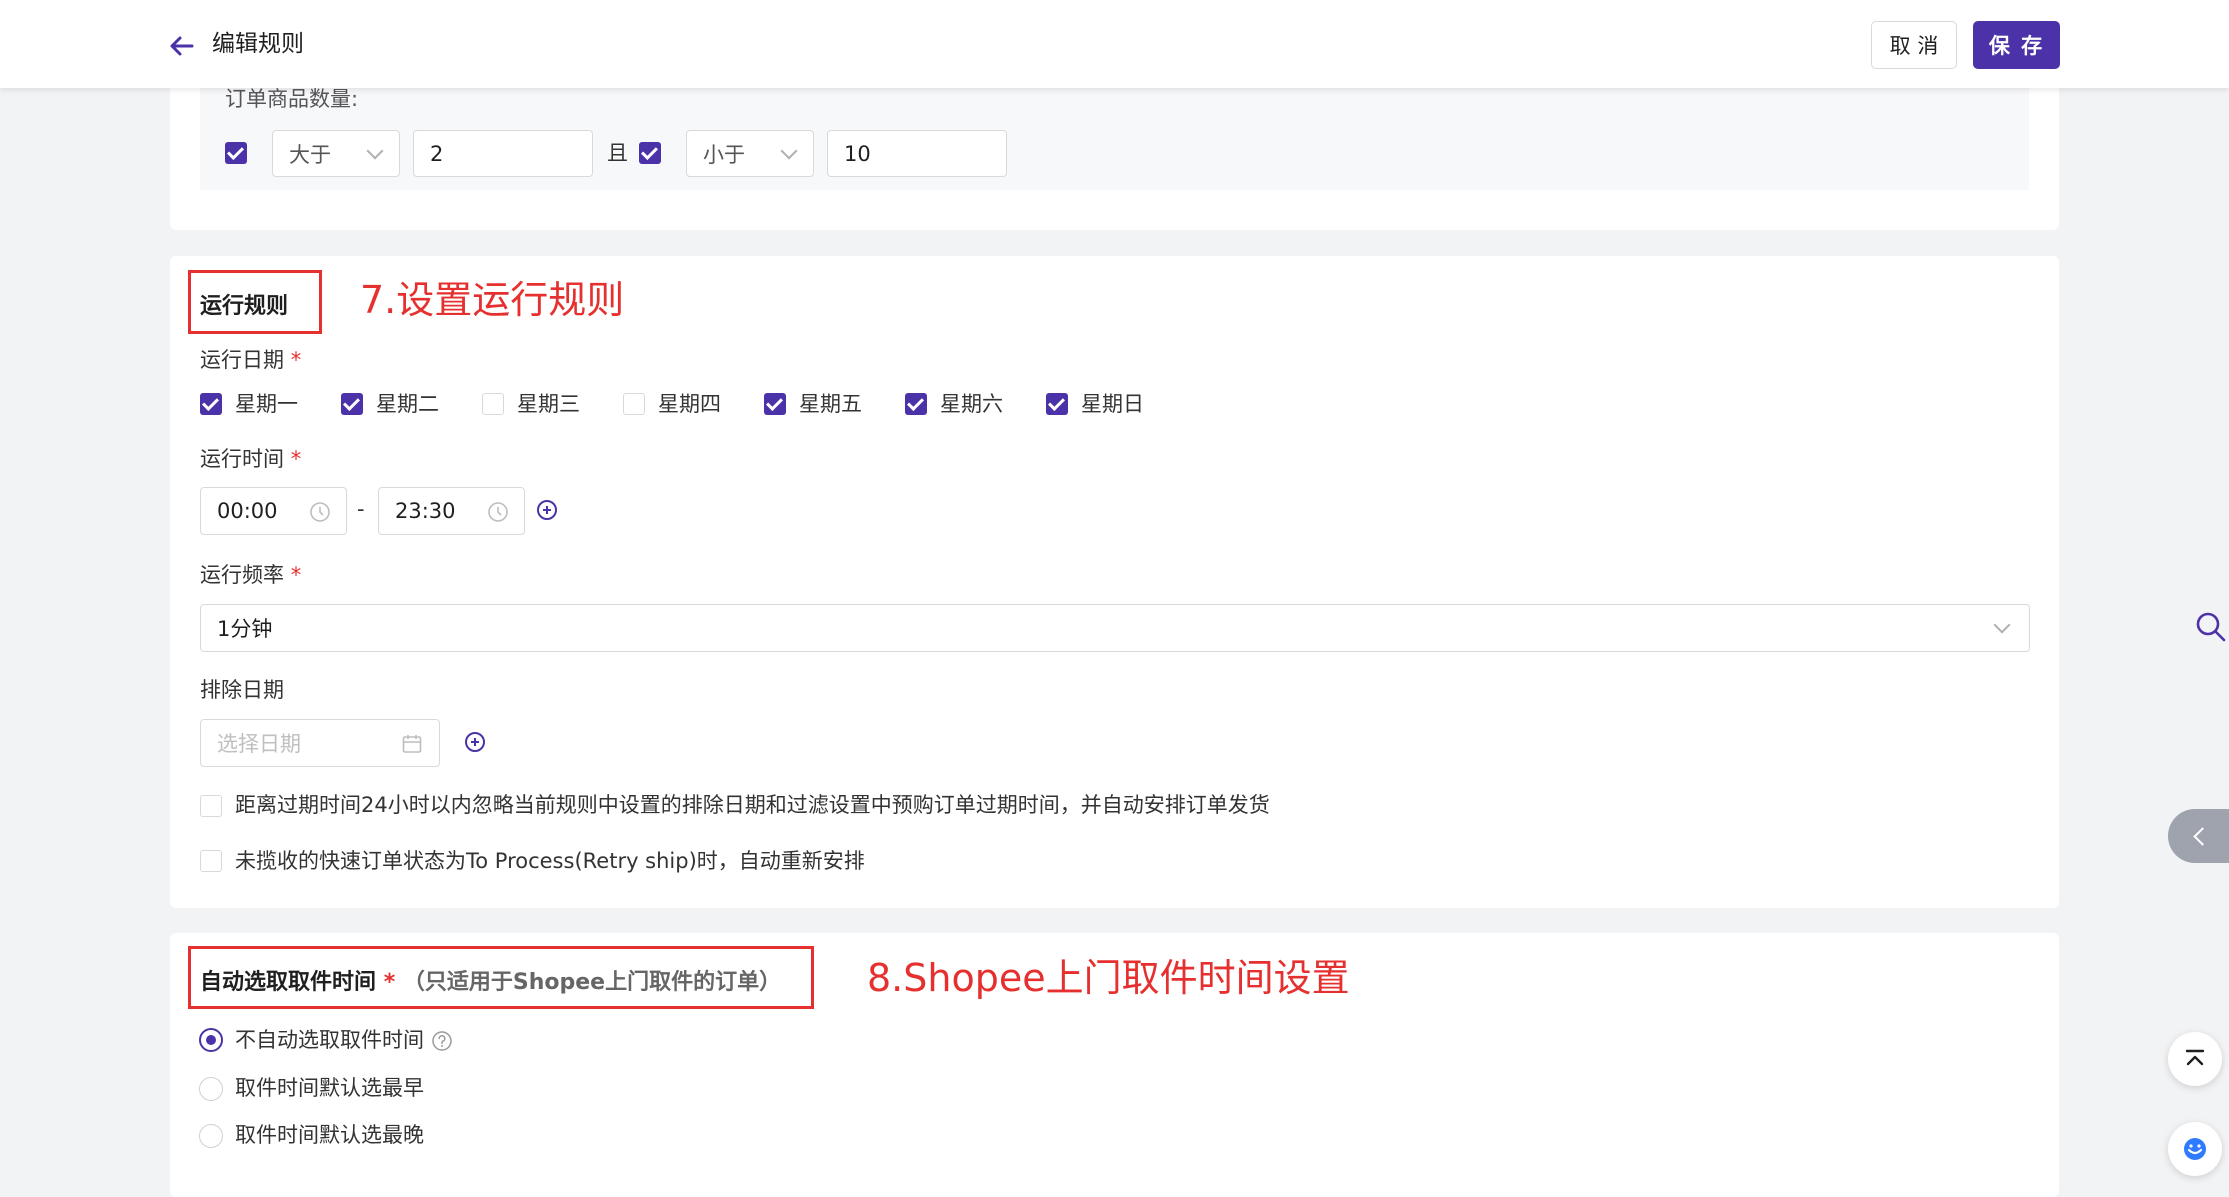  Describe the element at coordinates (292, 99) in the screenshot. I see `order-qty-label: 订单商品数量:` at that location.